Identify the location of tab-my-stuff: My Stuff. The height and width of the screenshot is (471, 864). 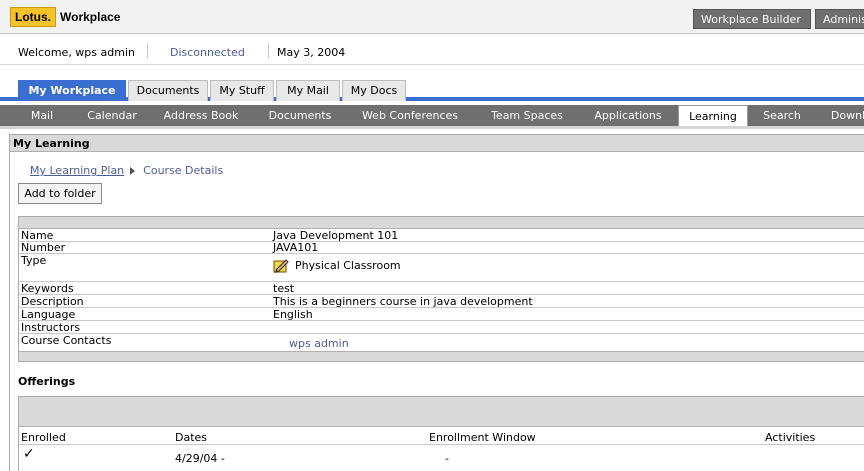
(242, 90).